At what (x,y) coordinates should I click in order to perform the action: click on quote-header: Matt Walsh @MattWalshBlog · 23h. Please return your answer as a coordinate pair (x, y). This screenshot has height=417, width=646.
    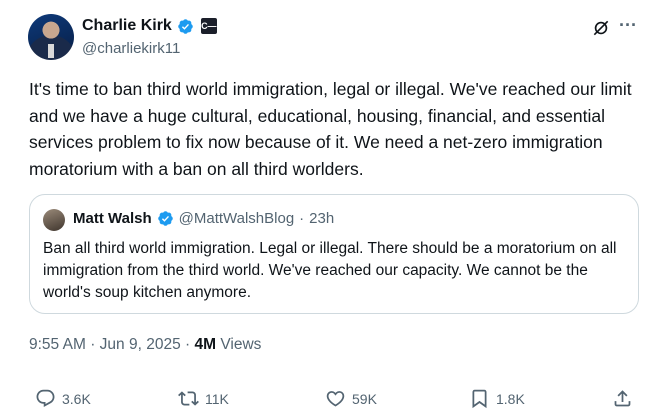
    Looking at the image, I should click on (203, 218).